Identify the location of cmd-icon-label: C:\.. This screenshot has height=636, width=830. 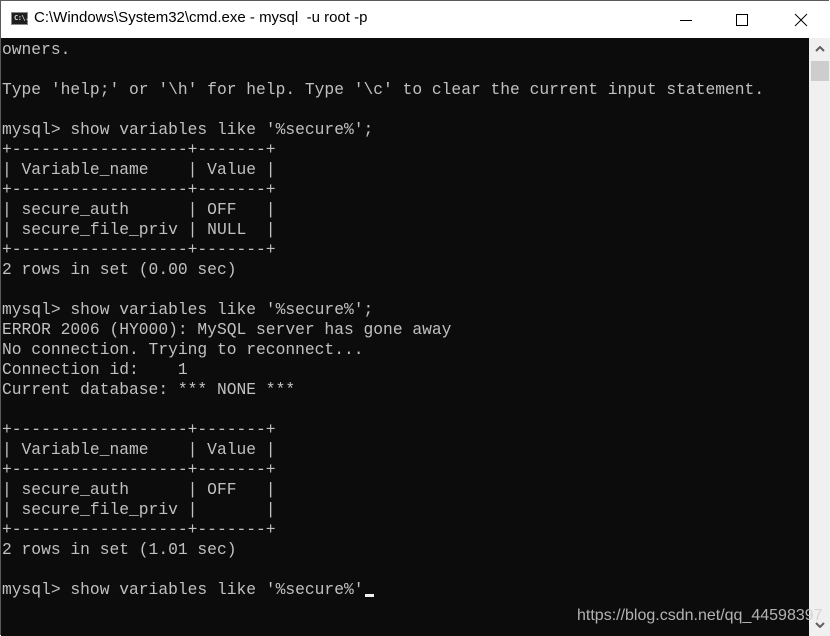
(21, 18).